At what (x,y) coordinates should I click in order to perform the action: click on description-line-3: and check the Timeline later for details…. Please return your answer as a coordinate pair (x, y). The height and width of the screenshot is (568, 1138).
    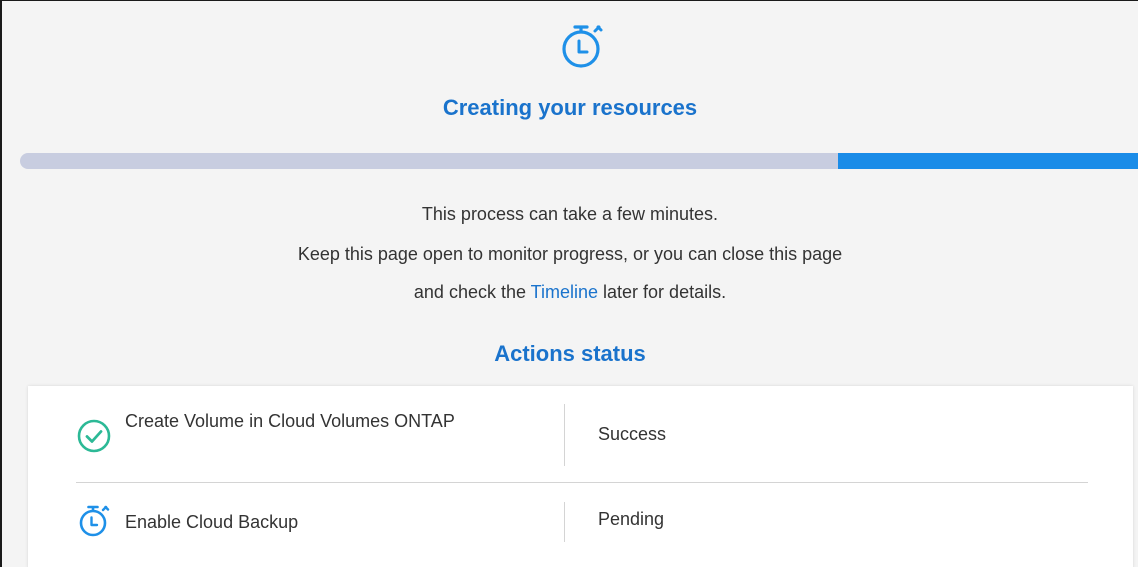
    Looking at the image, I should click on (570, 292).